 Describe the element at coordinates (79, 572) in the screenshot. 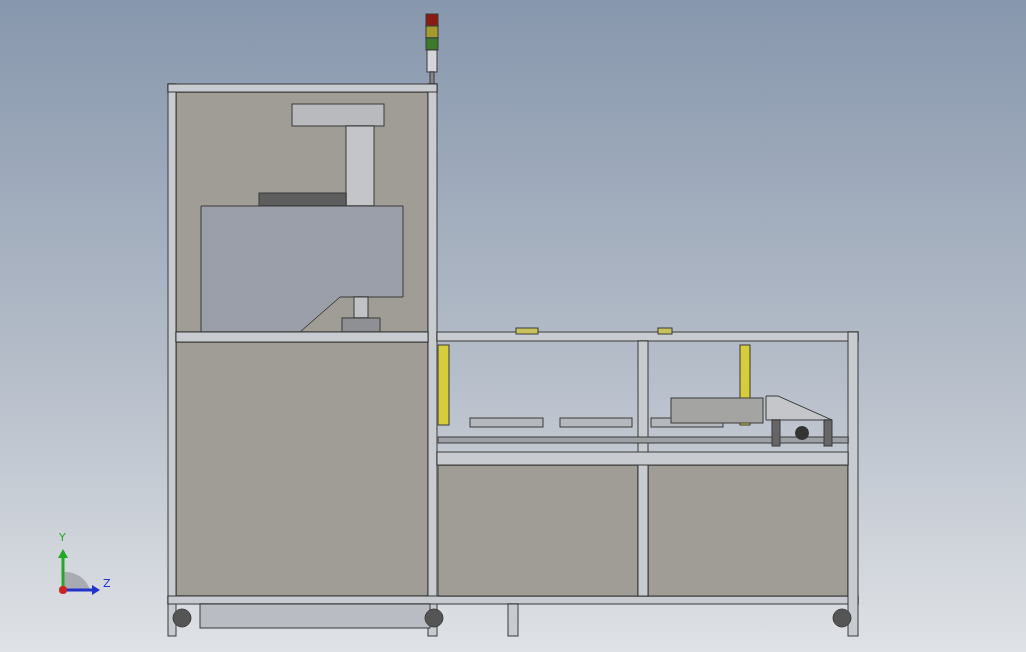

I see `axis-triad-icon` at that location.